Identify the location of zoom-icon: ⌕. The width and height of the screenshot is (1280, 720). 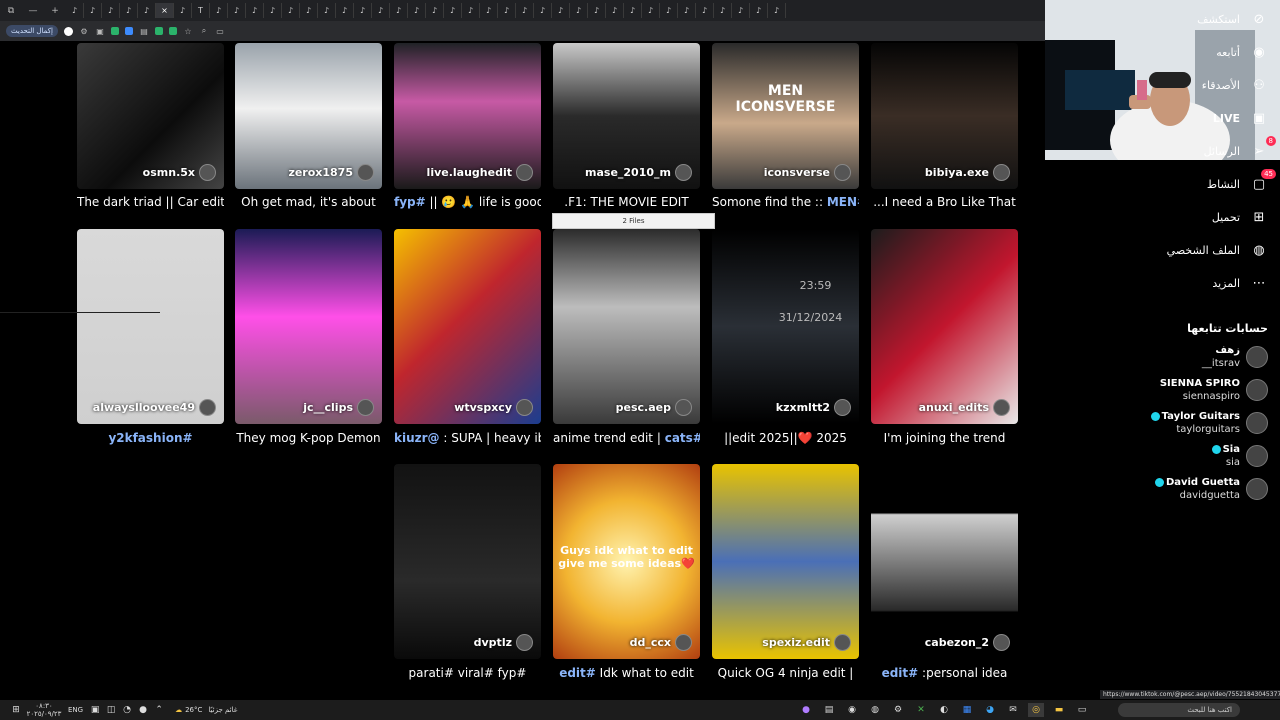
(204, 31).